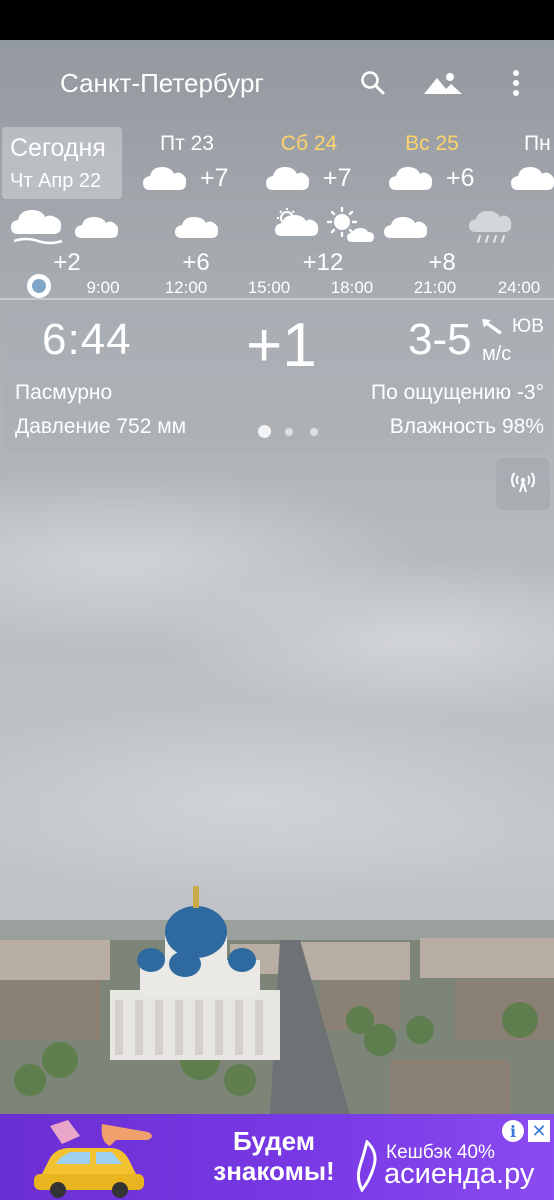  What do you see at coordinates (38, 230) in the screenshot?
I see `fog-cloud-icon` at bounding box center [38, 230].